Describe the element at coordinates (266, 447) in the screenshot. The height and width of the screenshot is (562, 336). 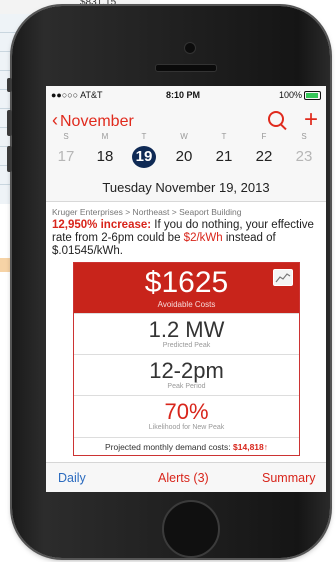
I see `trend-up-icon: ↑` at that location.